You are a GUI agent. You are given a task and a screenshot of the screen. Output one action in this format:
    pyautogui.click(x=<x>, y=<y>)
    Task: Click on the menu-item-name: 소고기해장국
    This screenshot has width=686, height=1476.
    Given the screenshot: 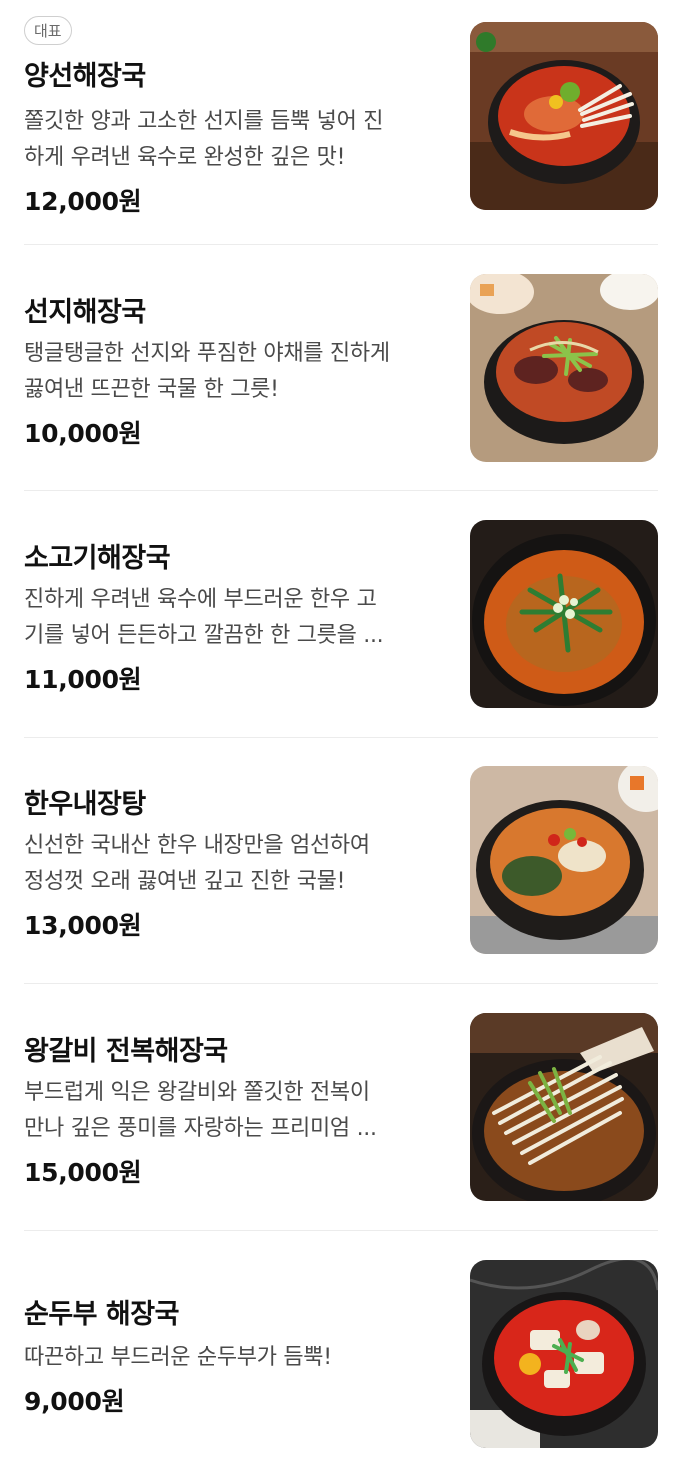 What is the action you would take?
    pyautogui.click(x=97, y=558)
    